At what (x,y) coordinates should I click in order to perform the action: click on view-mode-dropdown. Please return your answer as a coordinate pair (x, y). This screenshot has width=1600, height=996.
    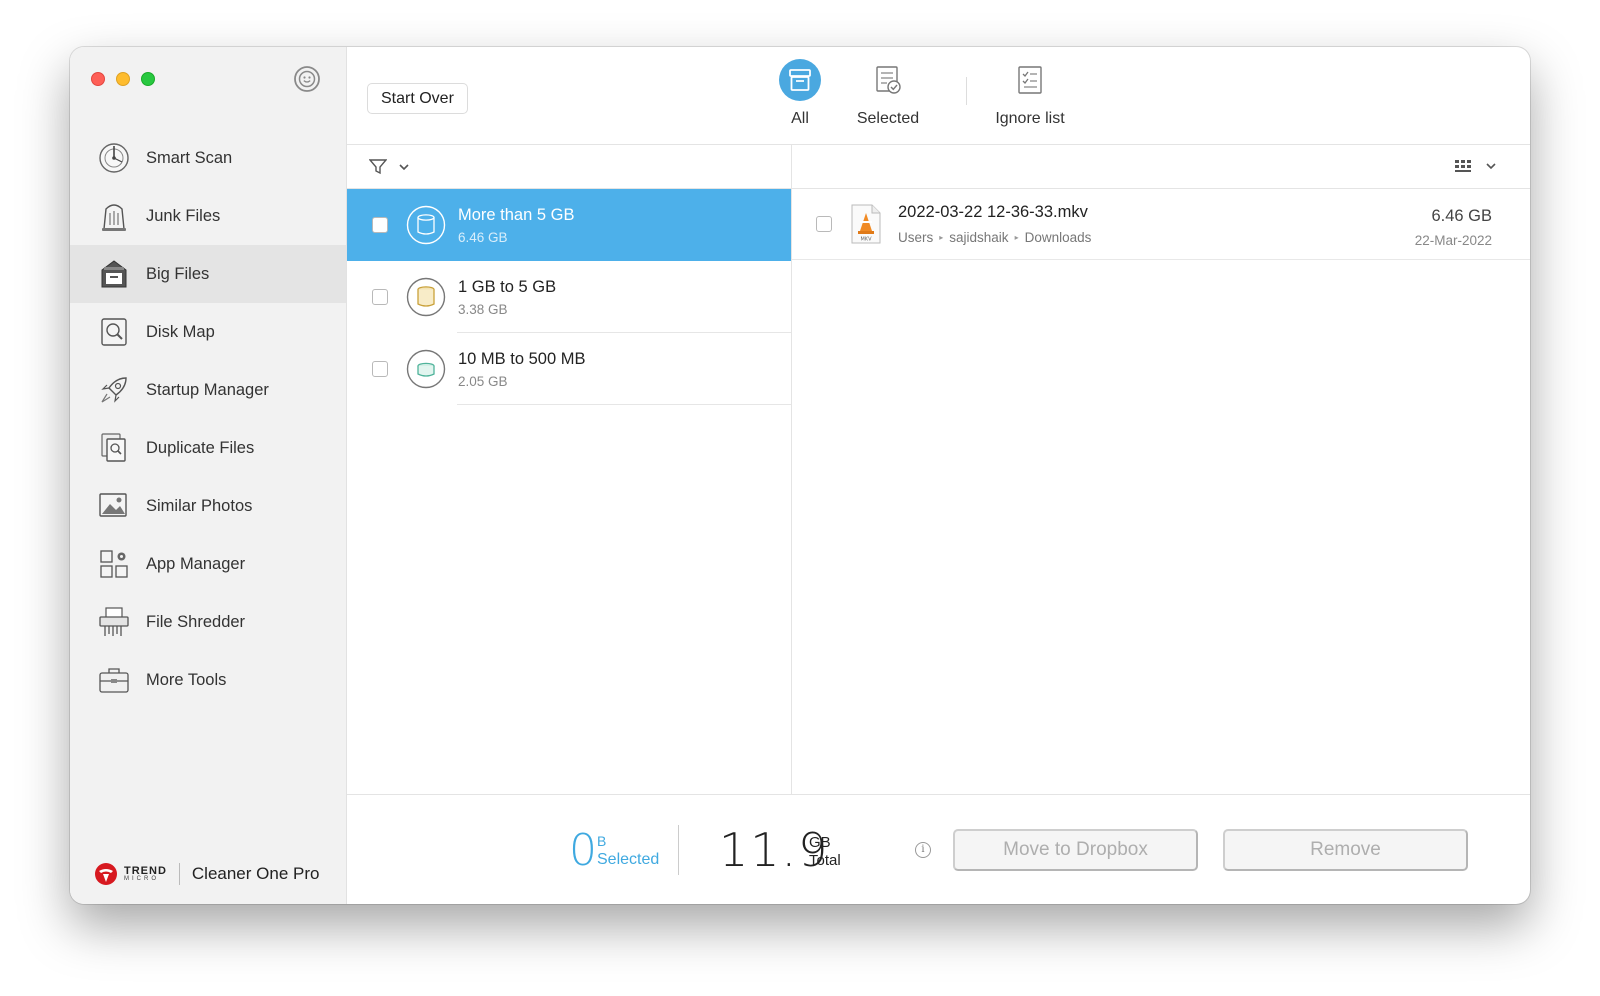
    Looking at the image, I should click on (1475, 166).